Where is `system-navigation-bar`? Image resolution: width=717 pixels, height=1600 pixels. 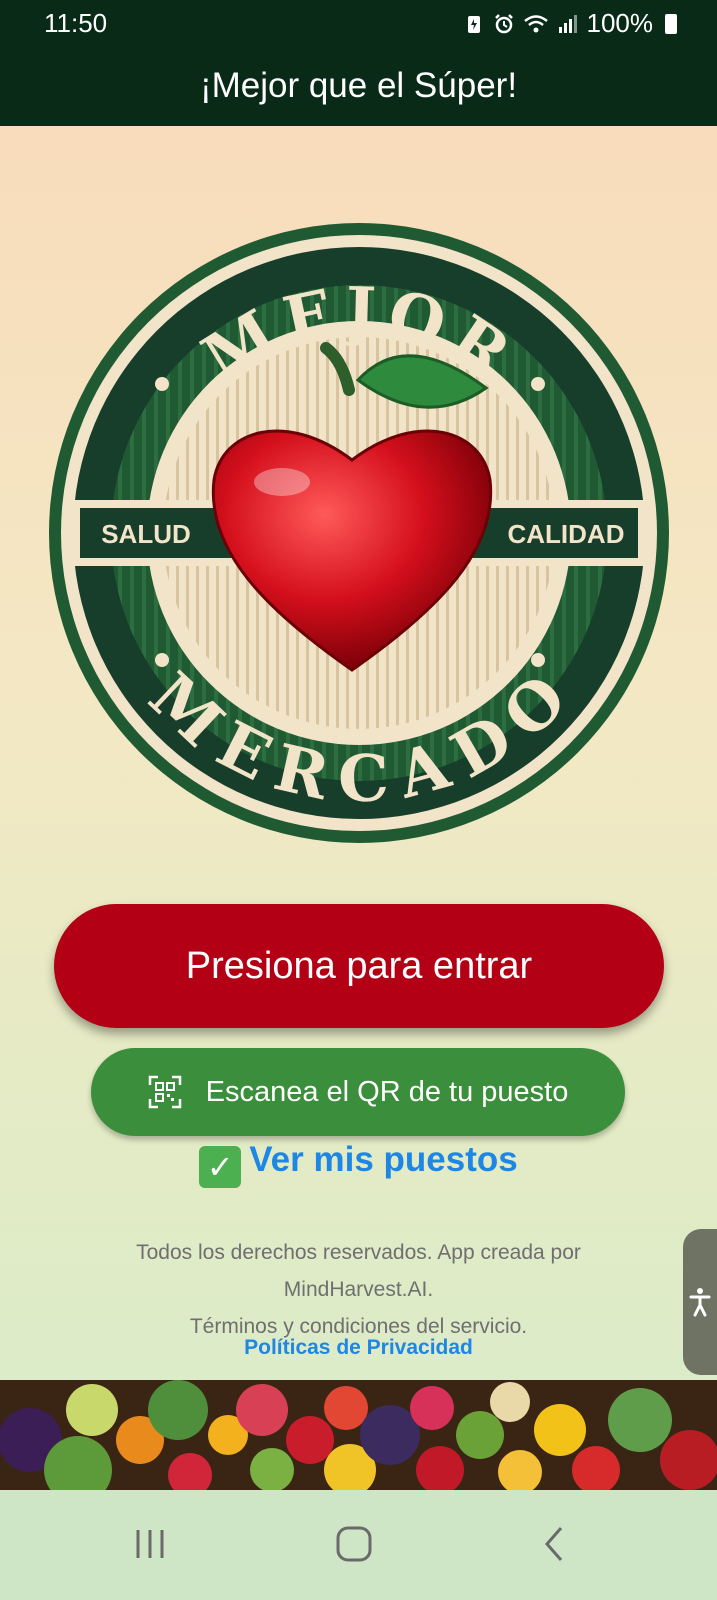 system-navigation-bar is located at coordinates (358, 1545).